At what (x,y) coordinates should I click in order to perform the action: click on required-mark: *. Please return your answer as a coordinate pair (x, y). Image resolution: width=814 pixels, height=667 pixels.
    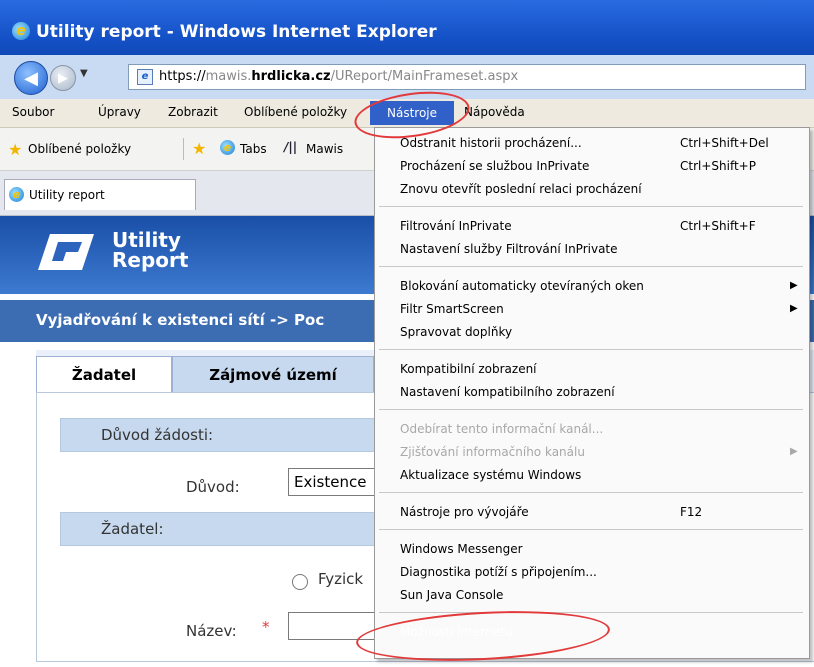
    Looking at the image, I should click on (266, 627).